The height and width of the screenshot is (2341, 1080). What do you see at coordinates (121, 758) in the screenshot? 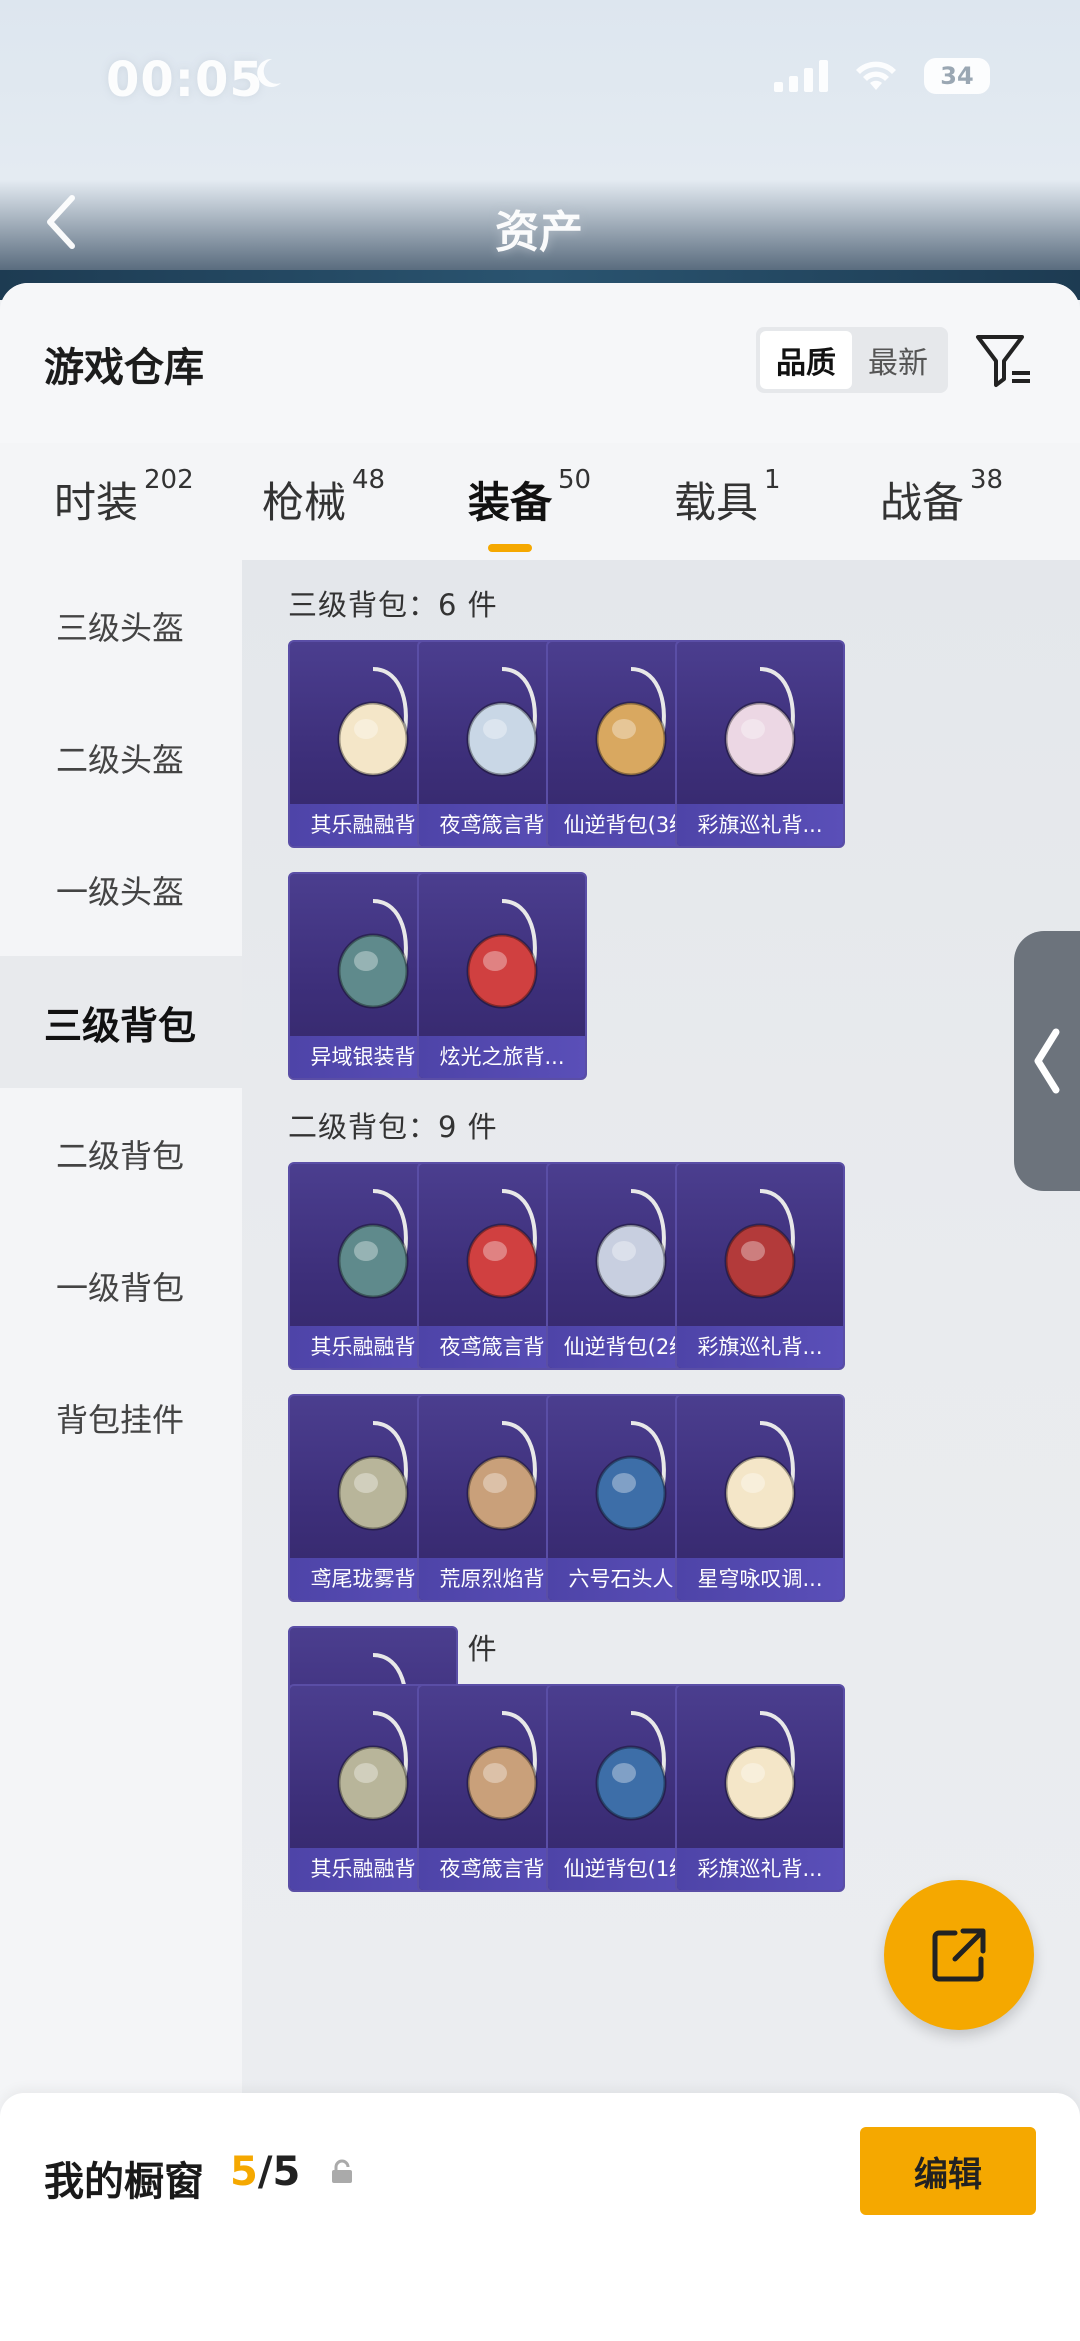
I see `sidebar-item-helmet-2: 二级头盔` at bounding box center [121, 758].